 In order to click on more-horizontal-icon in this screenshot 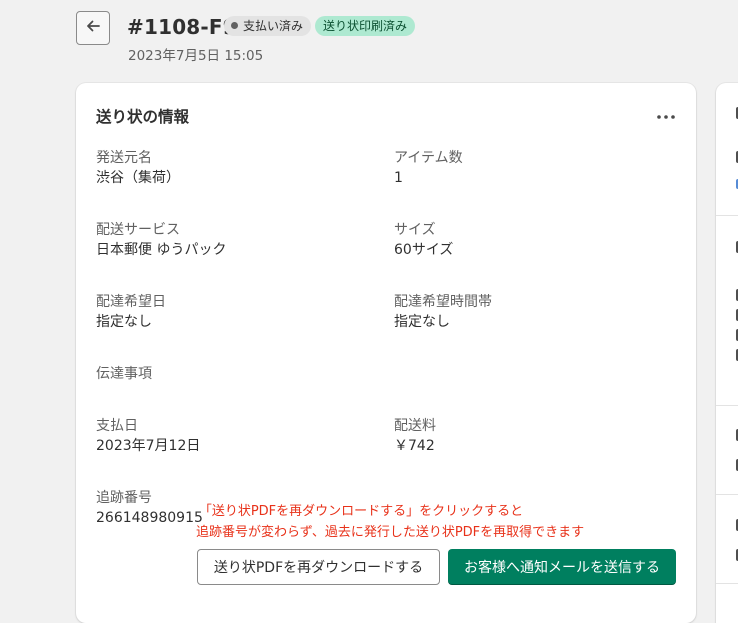, I will do `click(666, 113)`.